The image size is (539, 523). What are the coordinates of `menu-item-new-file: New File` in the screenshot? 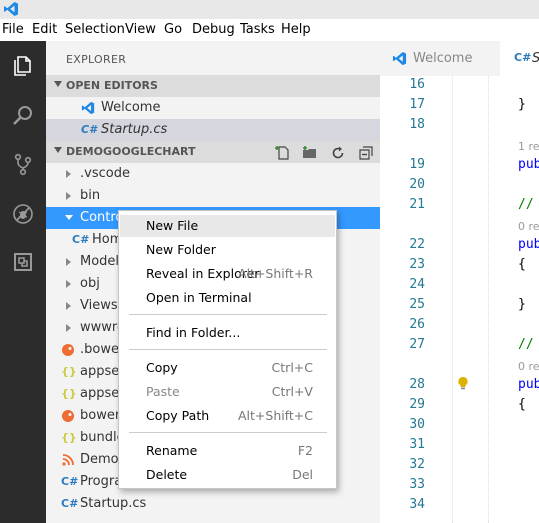 It's located at (227, 226).